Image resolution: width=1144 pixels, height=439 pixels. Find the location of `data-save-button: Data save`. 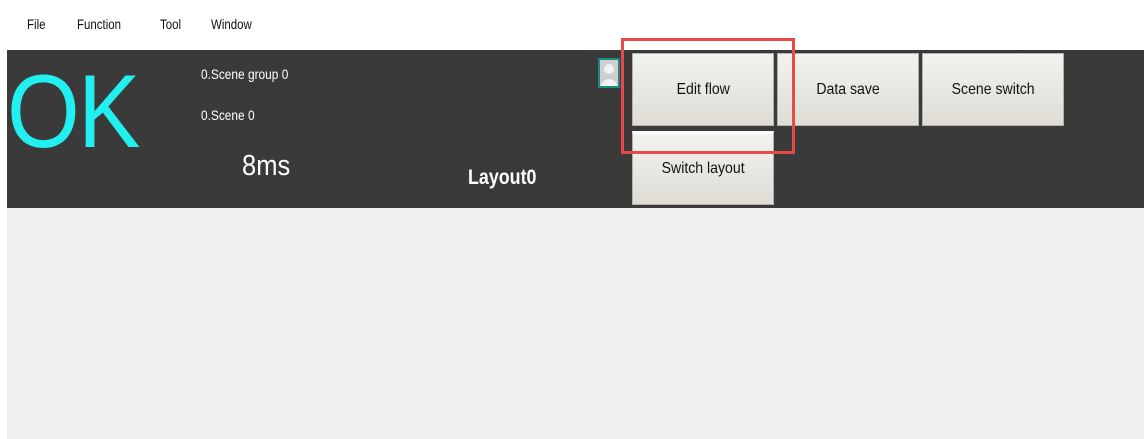

data-save-button: Data save is located at coordinates (848, 89).